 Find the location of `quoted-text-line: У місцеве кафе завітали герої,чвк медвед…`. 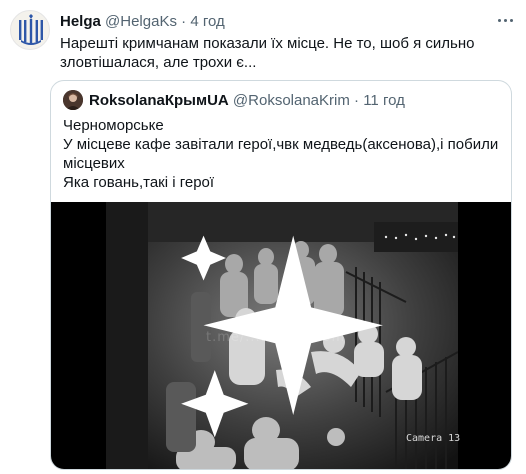

quoted-text-line: У місцеве кафе завітали герої,чвк медвед… is located at coordinates (281, 144).